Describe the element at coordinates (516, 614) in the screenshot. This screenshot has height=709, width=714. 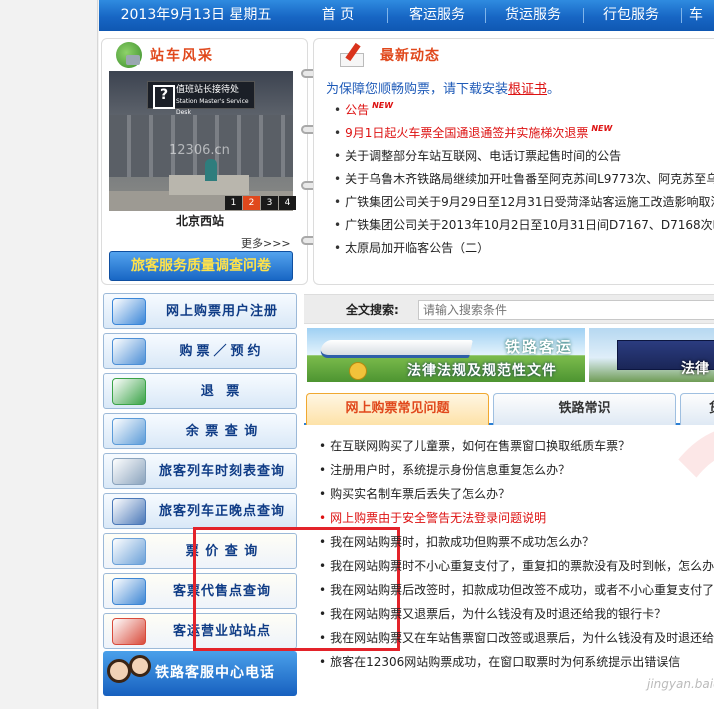
I see `faq-item: 我在网站购票又退票后，为什么钱没有及时退还给我的银行卡？` at that location.